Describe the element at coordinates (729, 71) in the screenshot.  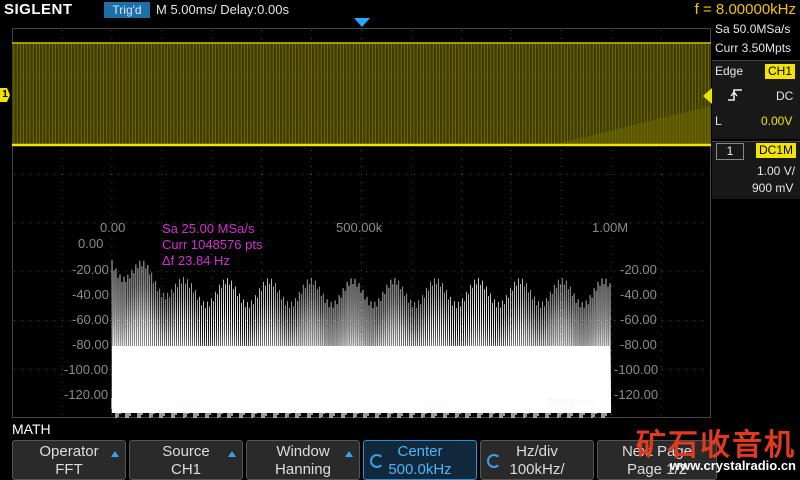
I see `trigger-type-label: Edge` at that location.